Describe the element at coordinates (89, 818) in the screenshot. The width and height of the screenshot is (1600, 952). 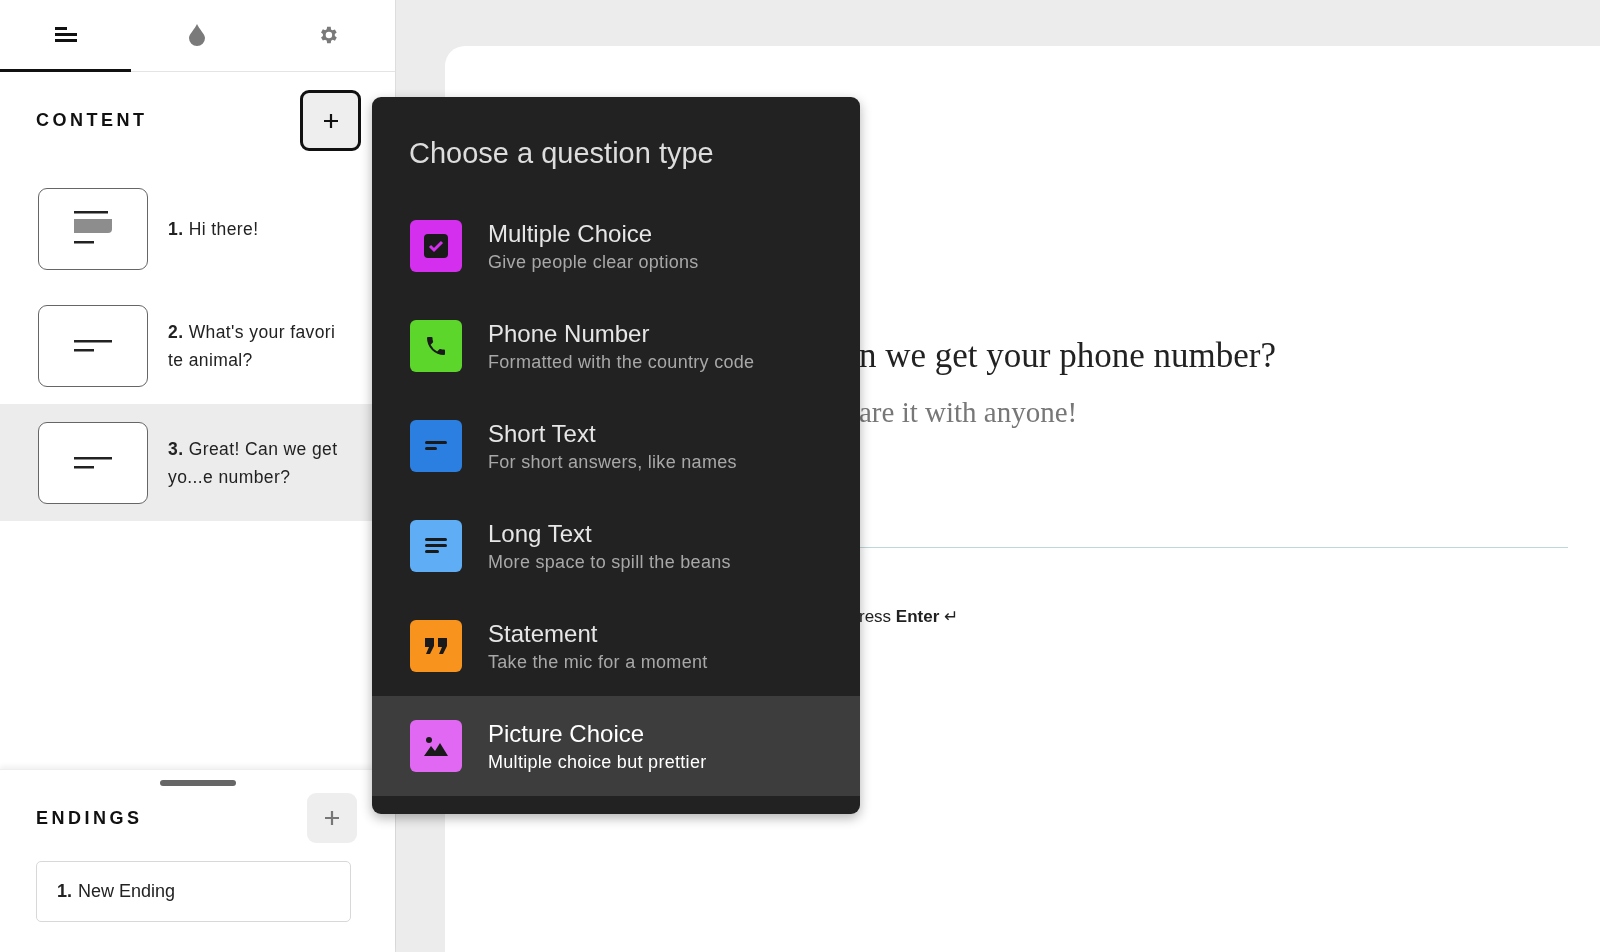
I see `section-heading: ENDINGS` at that location.